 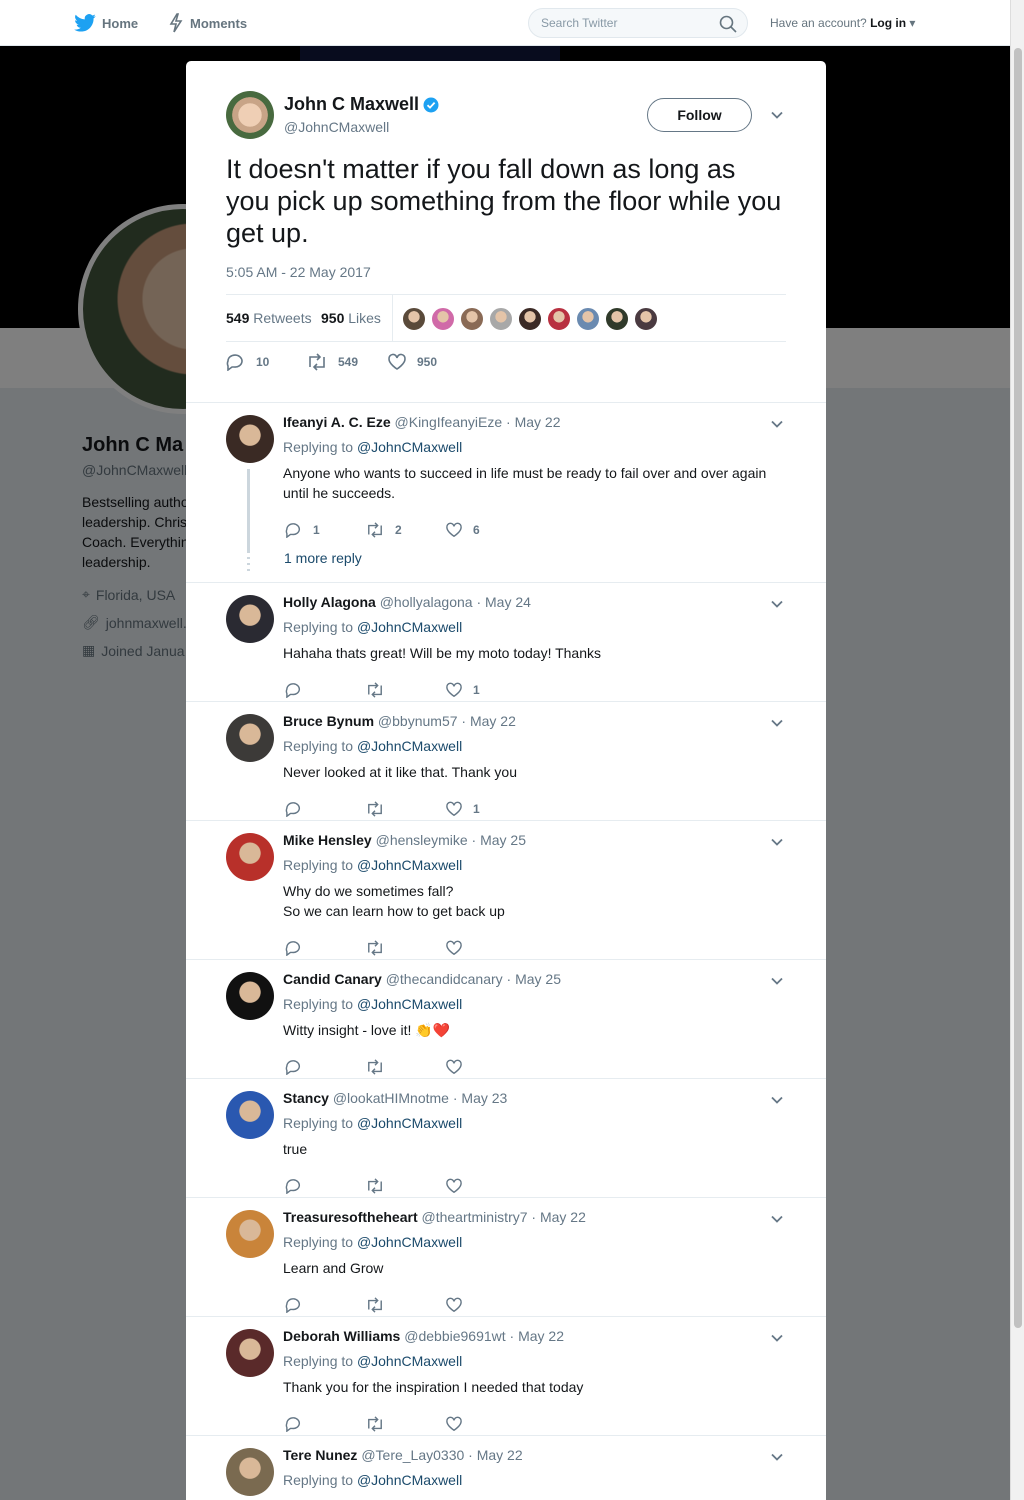 I want to click on retweet-stat: 549 Retweets, so click(x=269, y=318).